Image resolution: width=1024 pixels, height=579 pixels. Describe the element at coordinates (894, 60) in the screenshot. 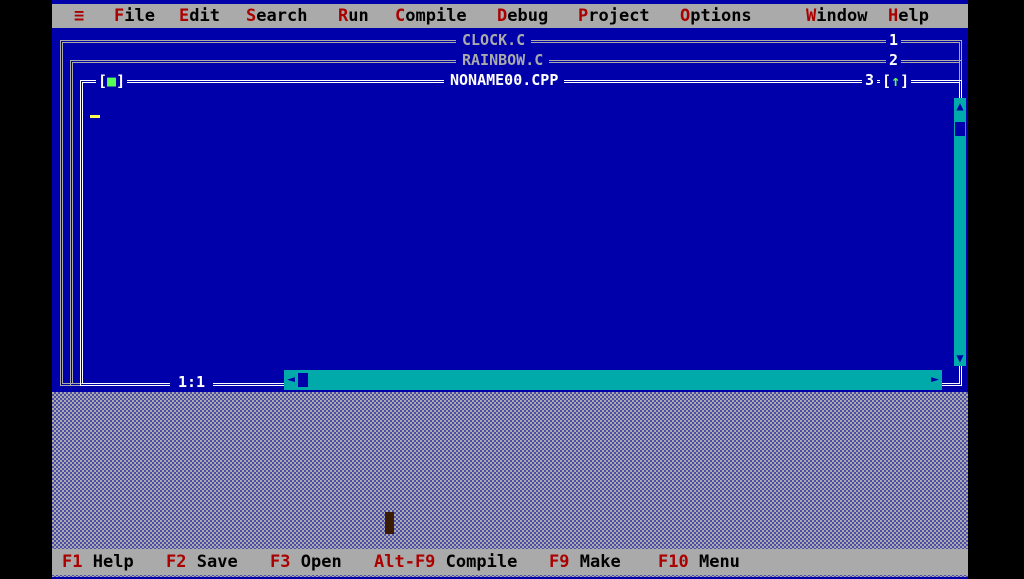

I see `window-number-2: 2` at that location.